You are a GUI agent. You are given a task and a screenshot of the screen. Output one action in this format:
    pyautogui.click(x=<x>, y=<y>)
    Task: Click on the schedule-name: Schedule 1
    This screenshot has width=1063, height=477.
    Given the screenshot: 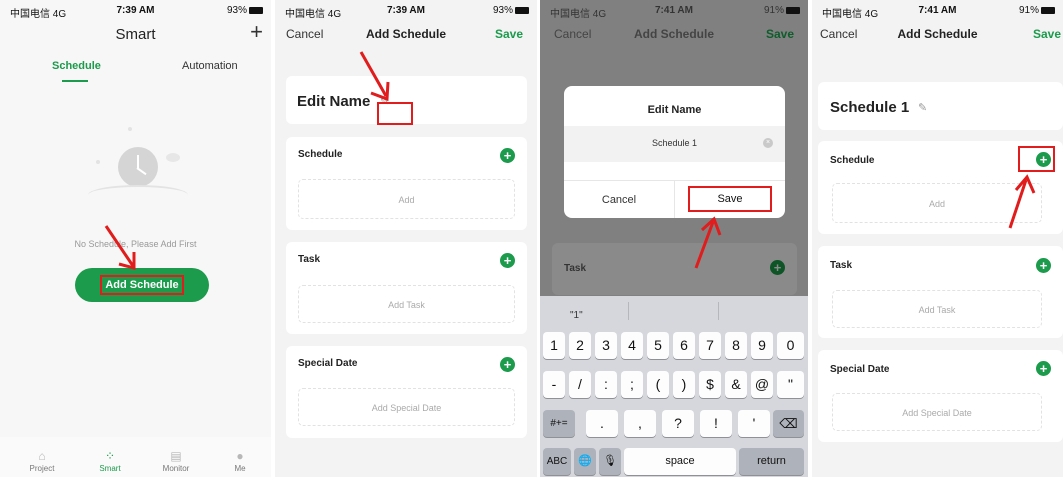 What is the action you would take?
    pyautogui.click(x=869, y=107)
    